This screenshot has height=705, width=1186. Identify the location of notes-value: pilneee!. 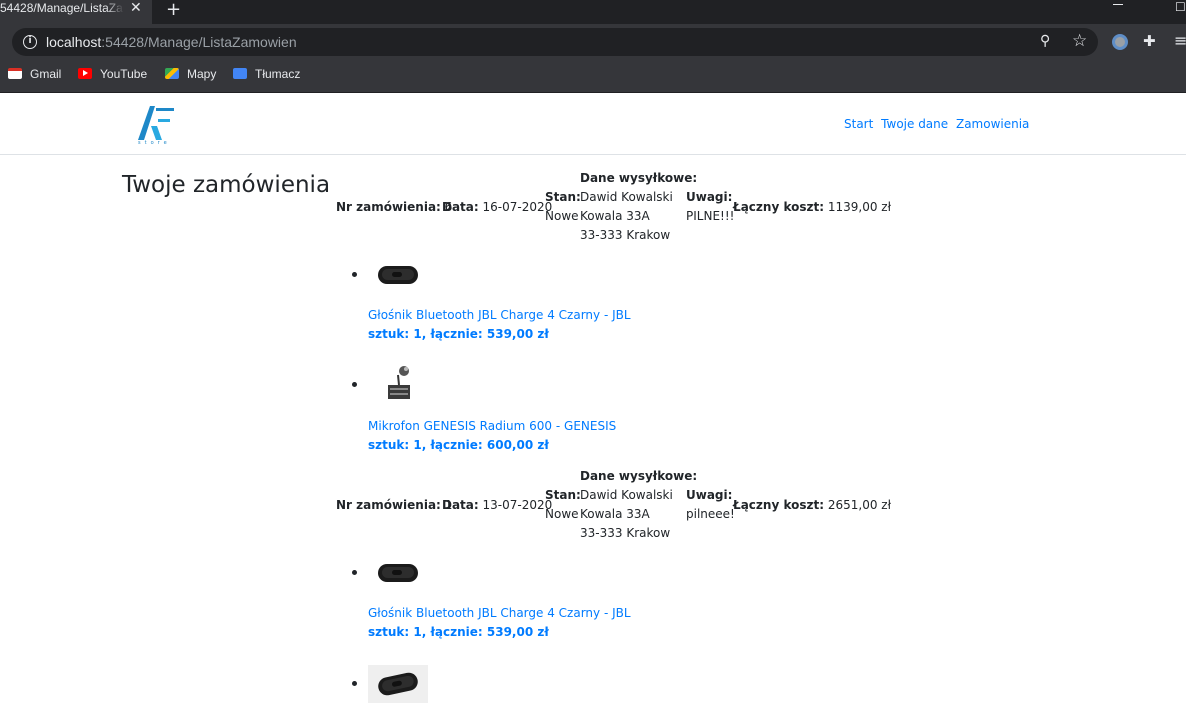
(710, 514).